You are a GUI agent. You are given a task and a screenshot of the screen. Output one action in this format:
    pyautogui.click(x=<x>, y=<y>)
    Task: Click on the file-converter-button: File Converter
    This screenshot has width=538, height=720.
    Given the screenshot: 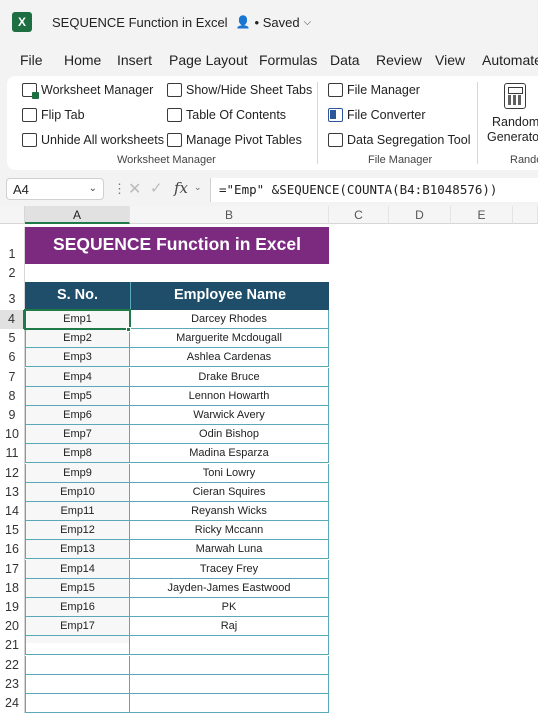 What is the action you would take?
    pyautogui.click(x=377, y=115)
    